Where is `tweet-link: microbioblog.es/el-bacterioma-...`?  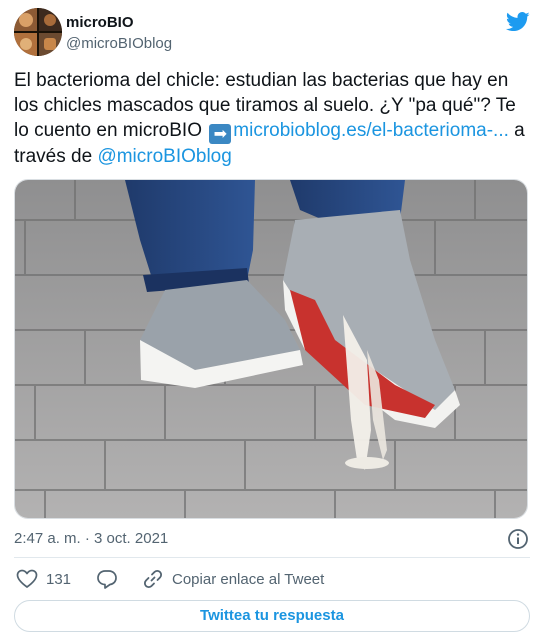
tweet-link: microbioblog.es/el-bacterioma-... is located at coordinates (371, 130).